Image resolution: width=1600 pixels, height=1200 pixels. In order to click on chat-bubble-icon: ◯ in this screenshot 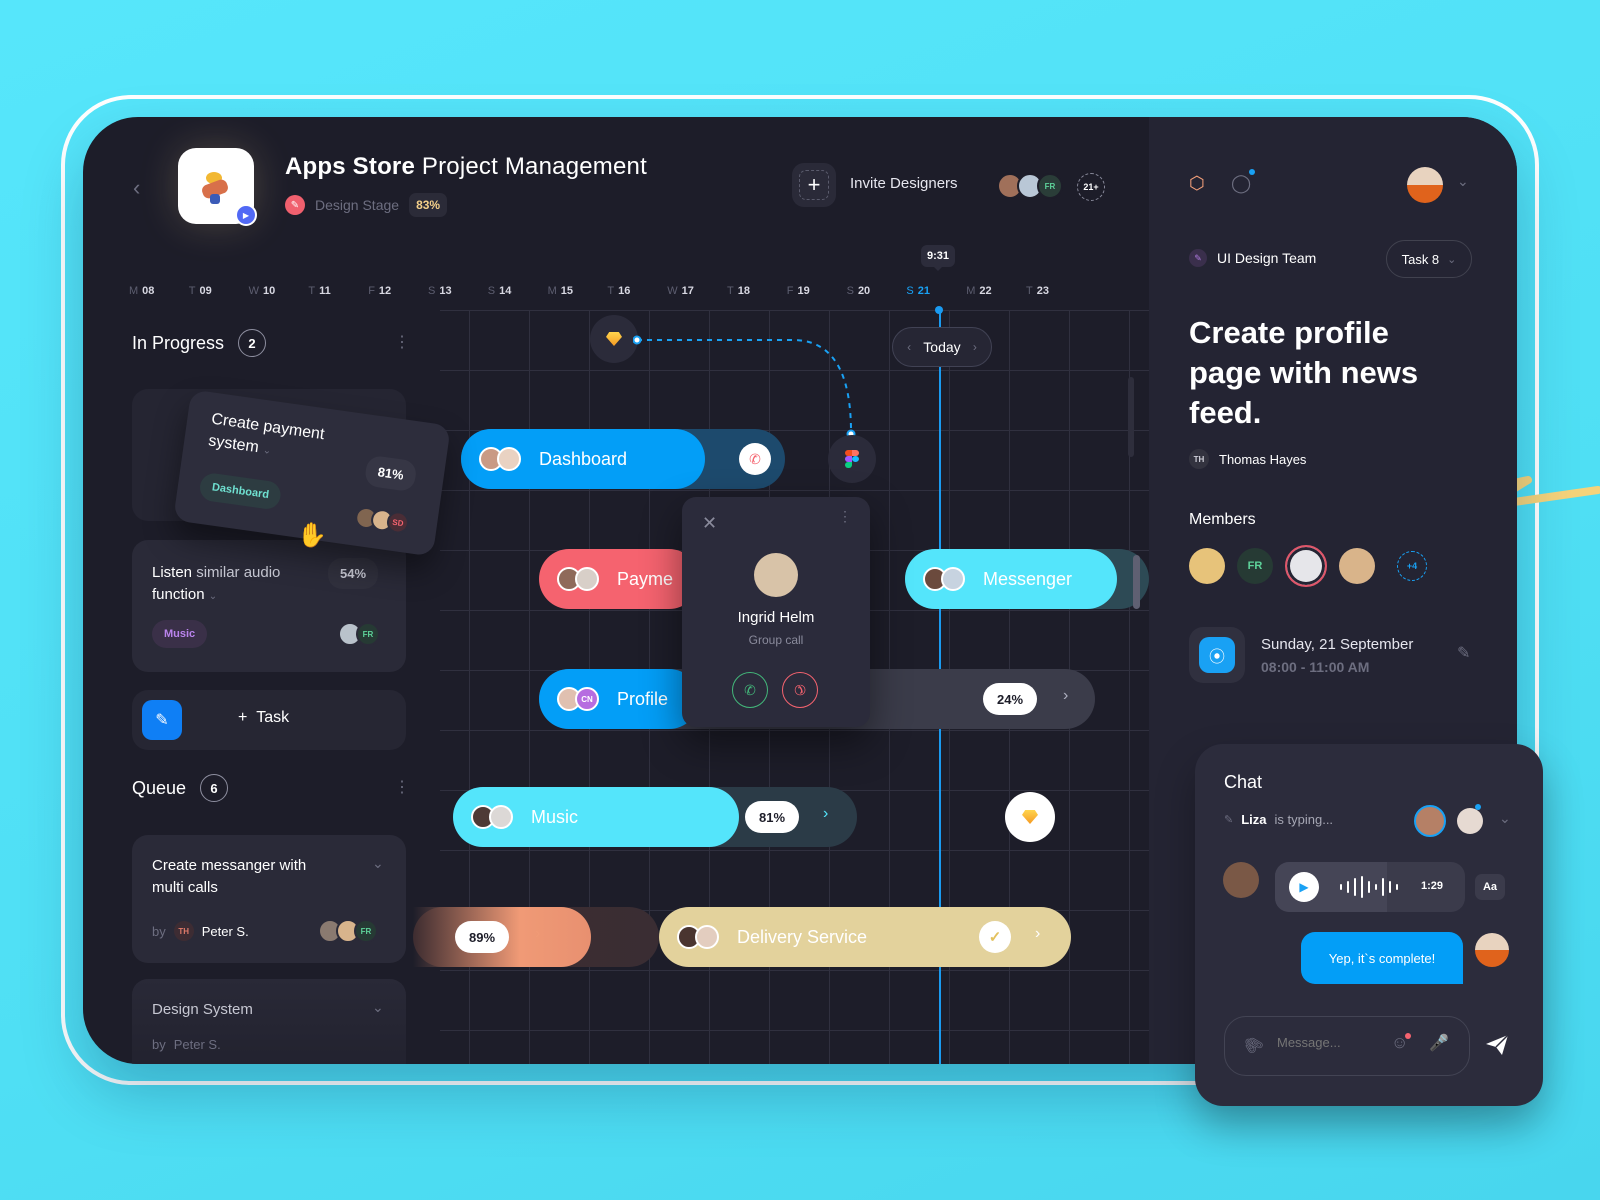, I will do `click(1241, 183)`.